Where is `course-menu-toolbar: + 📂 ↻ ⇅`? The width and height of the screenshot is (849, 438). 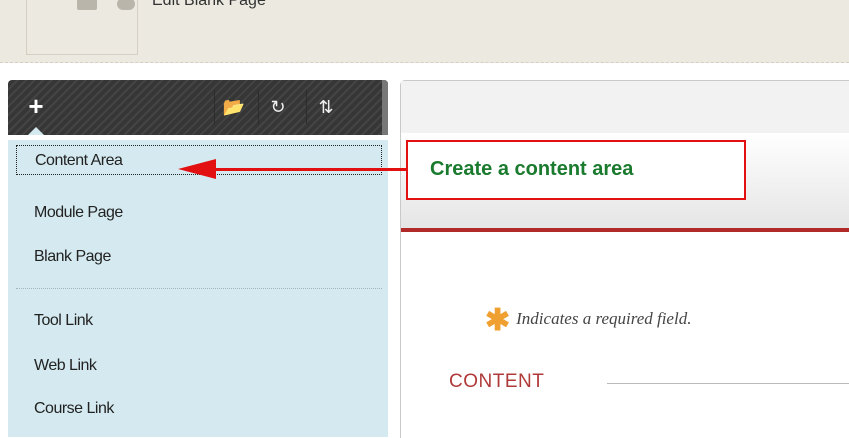
course-menu-toolbar: + 📂 ↻ ⇅ is located at coordinates (198, 107).